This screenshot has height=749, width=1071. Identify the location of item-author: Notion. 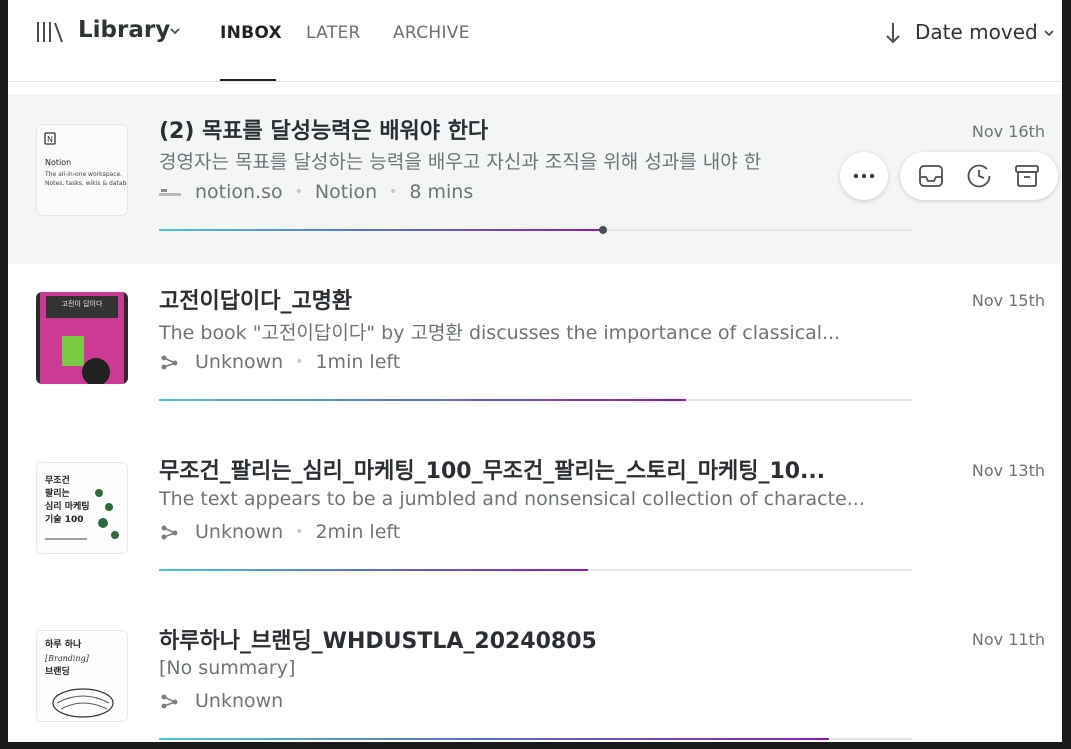
(346, 192).